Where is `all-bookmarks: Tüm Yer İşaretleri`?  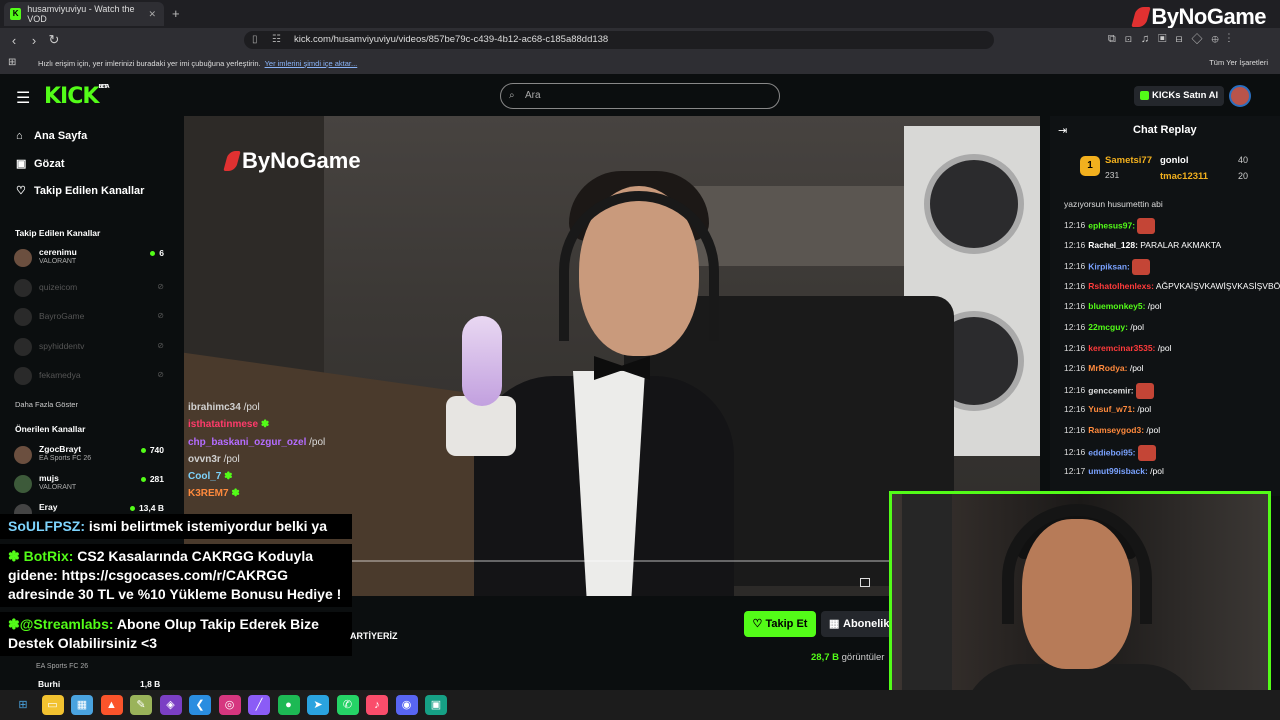 all-bookmarks: Tüm Yer İşaretleri is located at coordinates (1238, 62).